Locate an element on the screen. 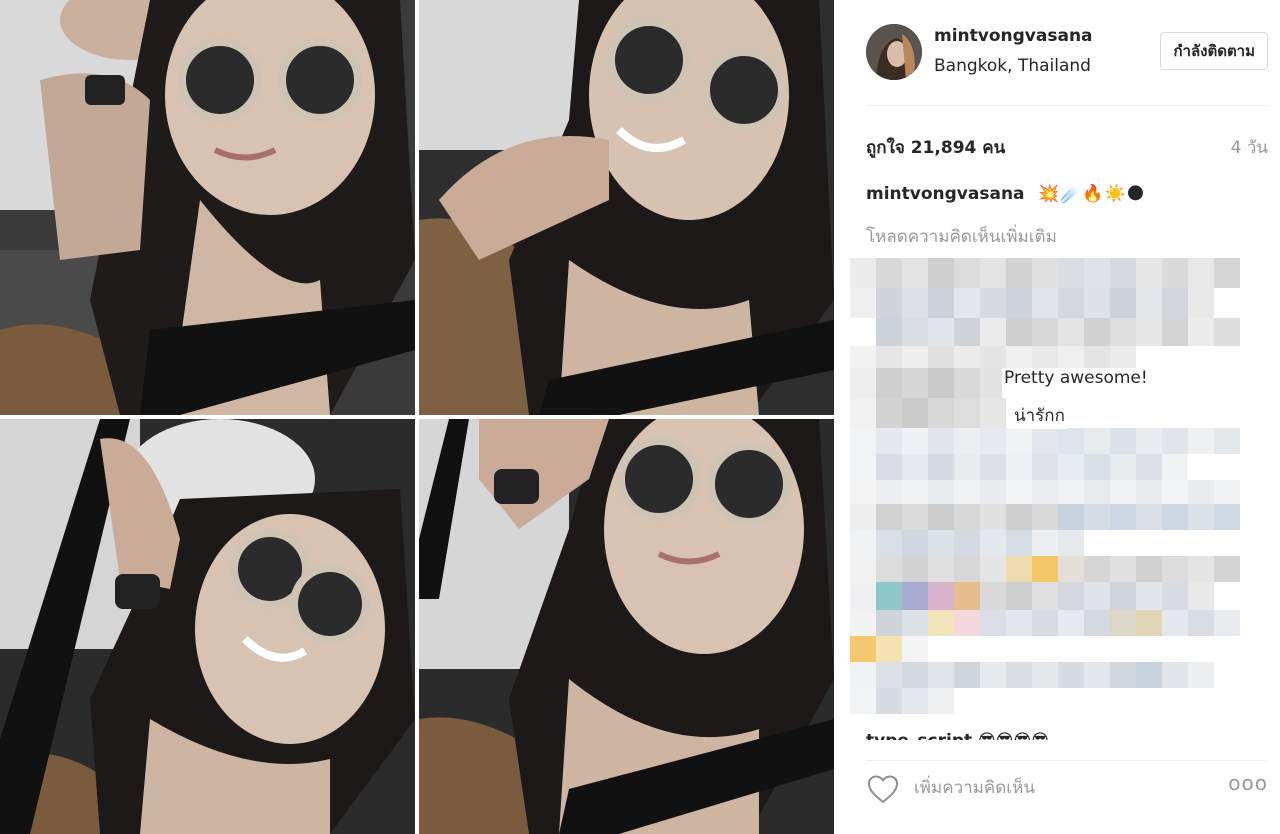 This screenshot has height=834, width=1280. post-caption: mintvongvasana 💥☄️🔥☀️🌑 is located at coordinates (1005, 194).